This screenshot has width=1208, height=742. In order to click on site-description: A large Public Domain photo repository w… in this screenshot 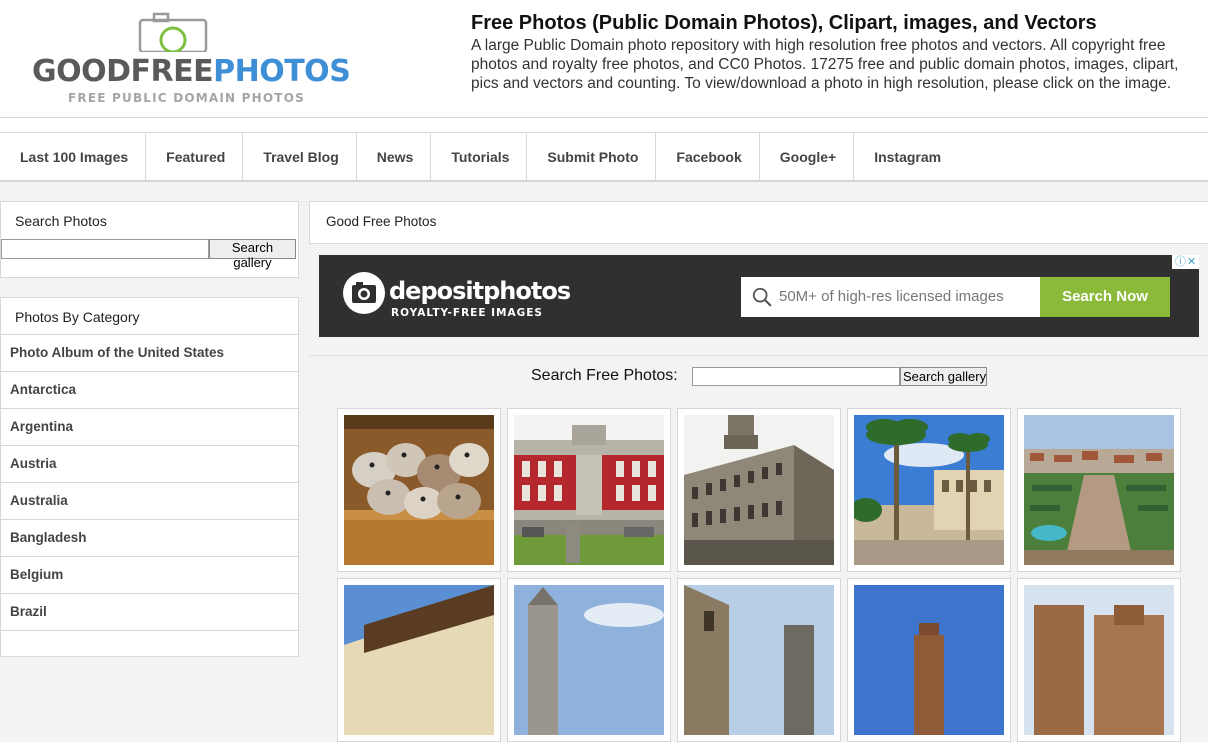, I will do `click(825, 64)`.